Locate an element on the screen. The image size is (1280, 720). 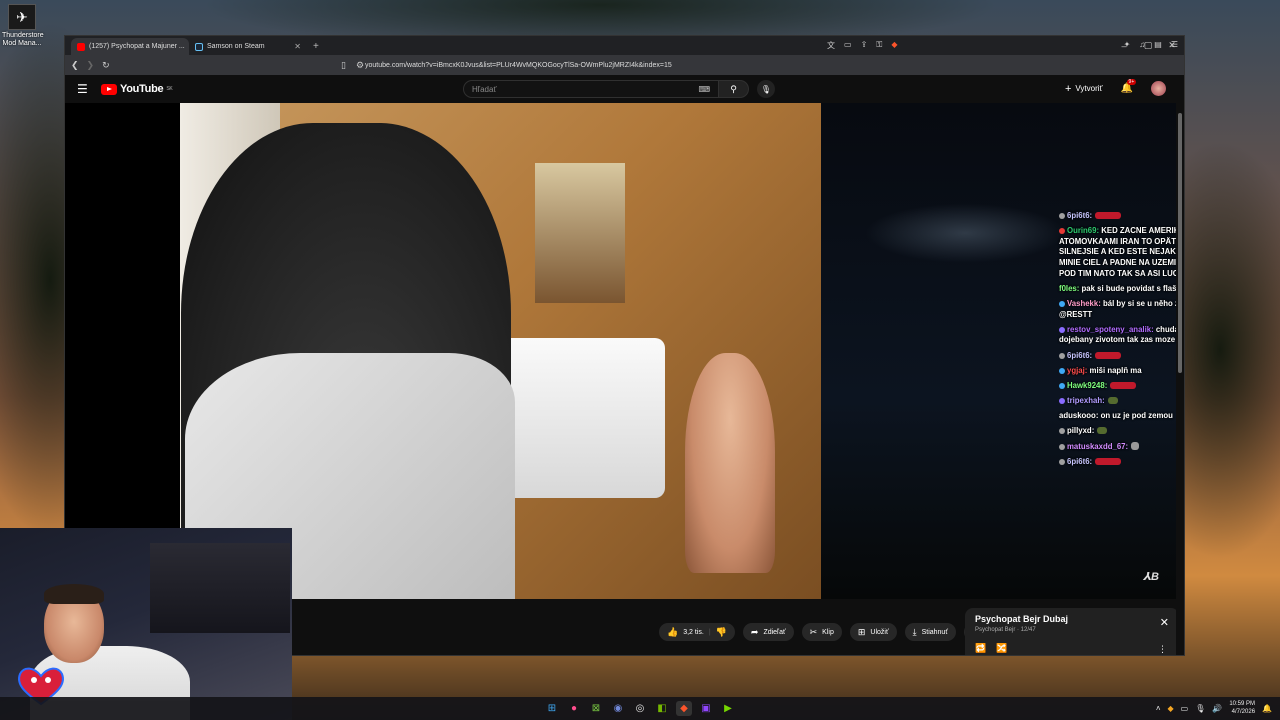
media-icon: ♫ is located at coordinates (1142, 44).